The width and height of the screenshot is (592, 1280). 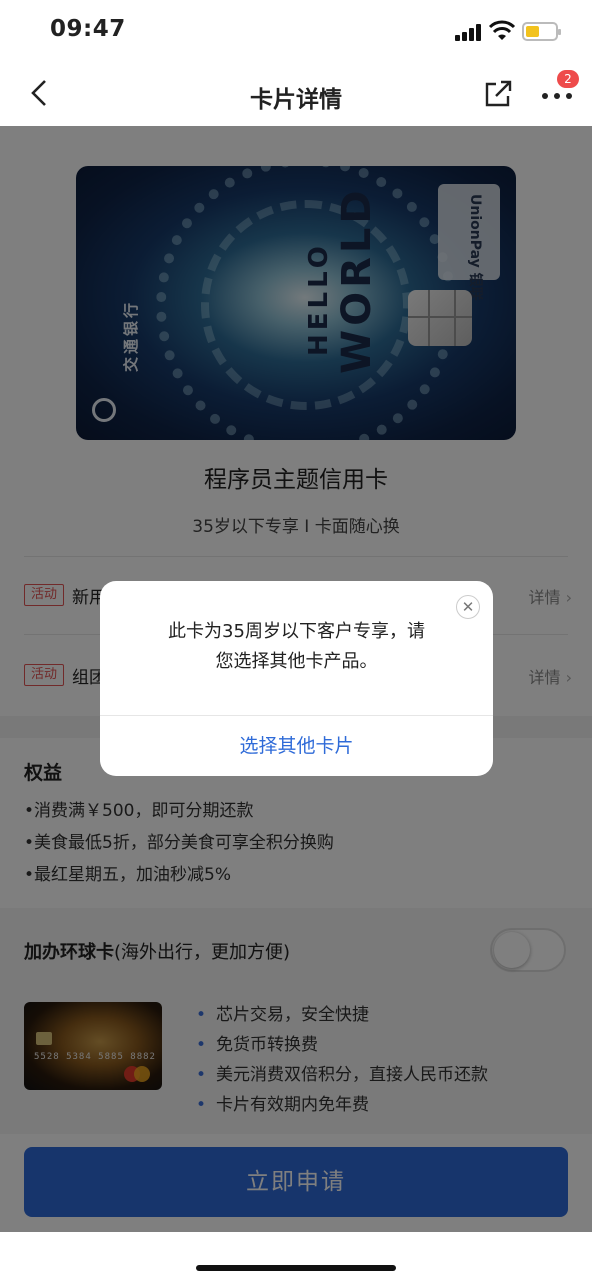 What do you see at coordinates (568, 79) in the screenshot?
I see `notification-badge: 2` at bounding box center [568, 79].